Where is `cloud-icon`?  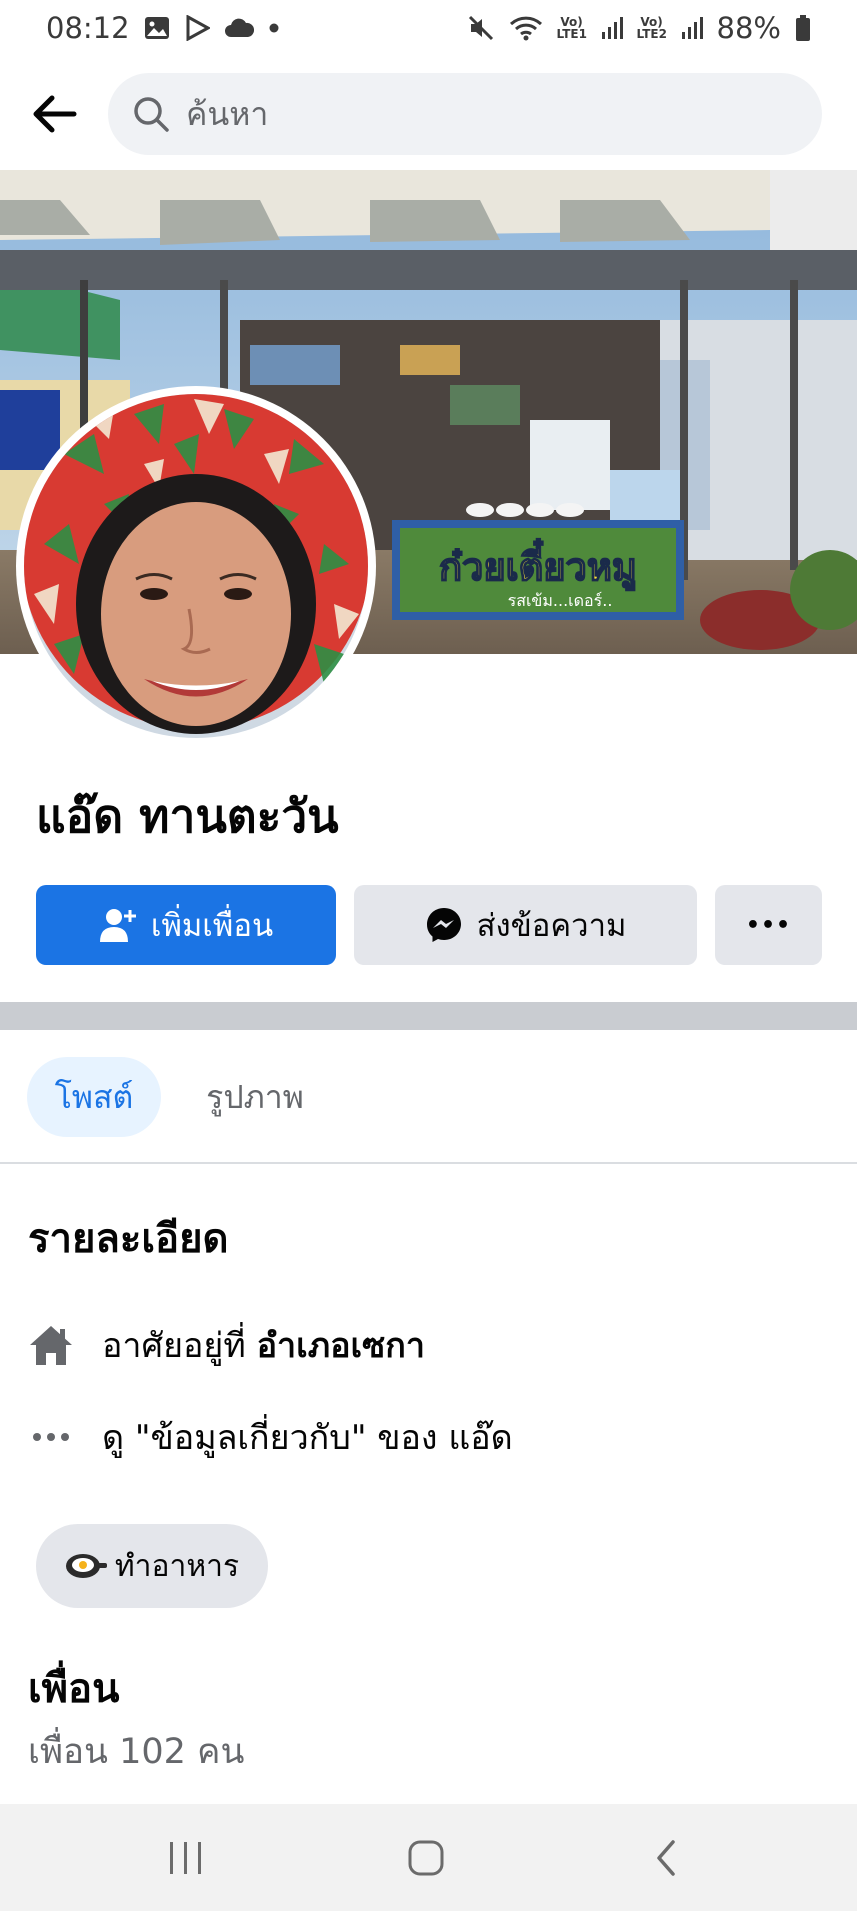
cloud-icon is located at coordinates (239, 28).